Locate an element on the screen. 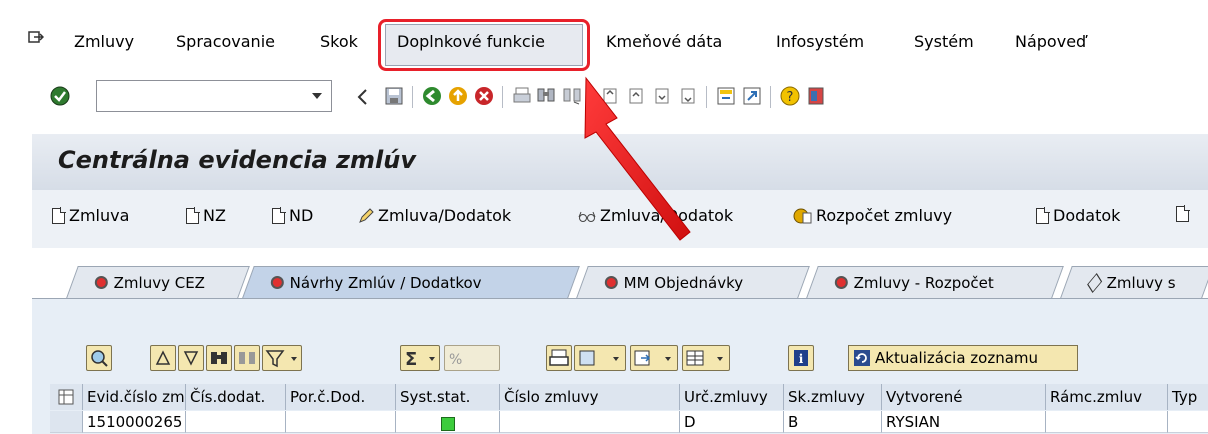 The height and width of the screenshot is (434, 1208). find-next-icon is located at coordinates (572, 96).